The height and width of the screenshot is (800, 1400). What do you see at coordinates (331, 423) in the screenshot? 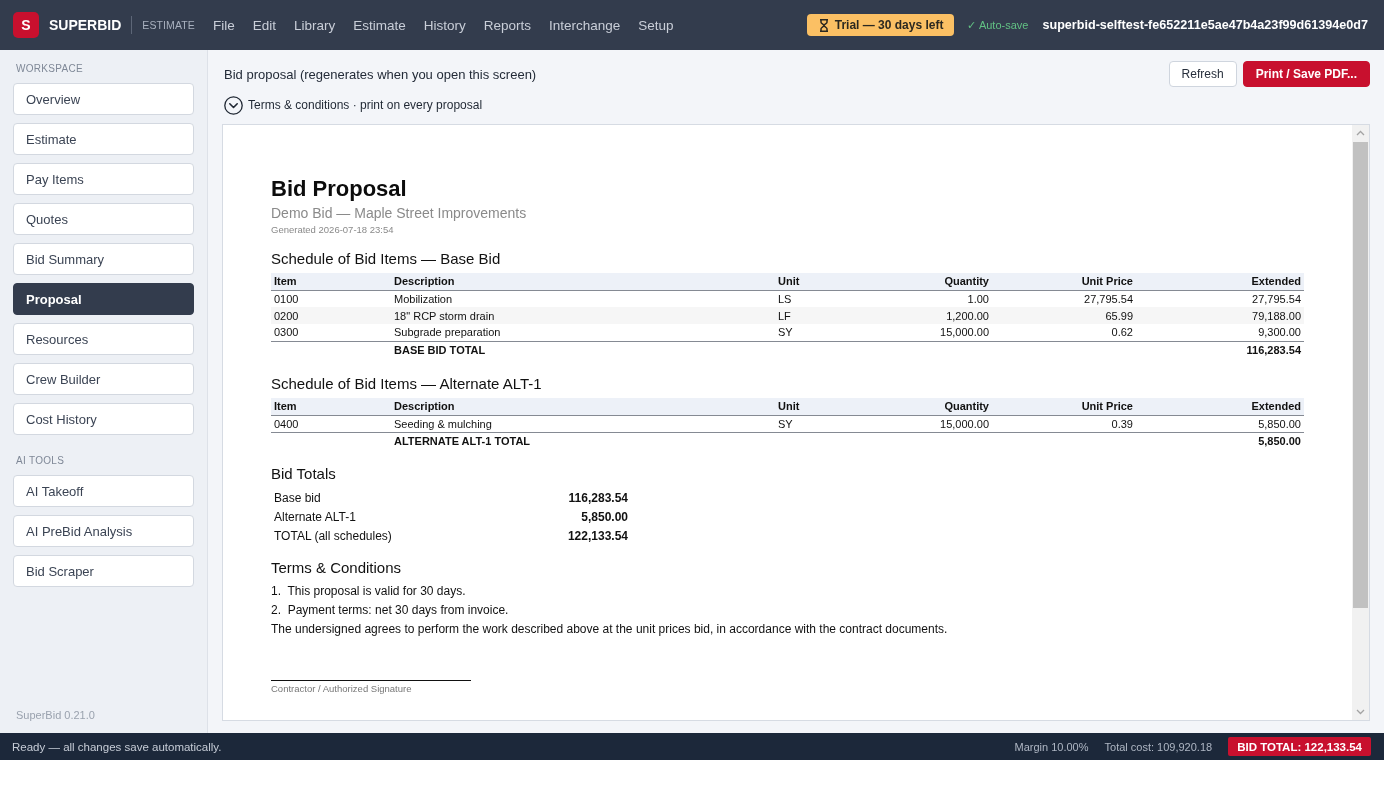
I see `table-cell: 0400` at bounding box center [331, 423].